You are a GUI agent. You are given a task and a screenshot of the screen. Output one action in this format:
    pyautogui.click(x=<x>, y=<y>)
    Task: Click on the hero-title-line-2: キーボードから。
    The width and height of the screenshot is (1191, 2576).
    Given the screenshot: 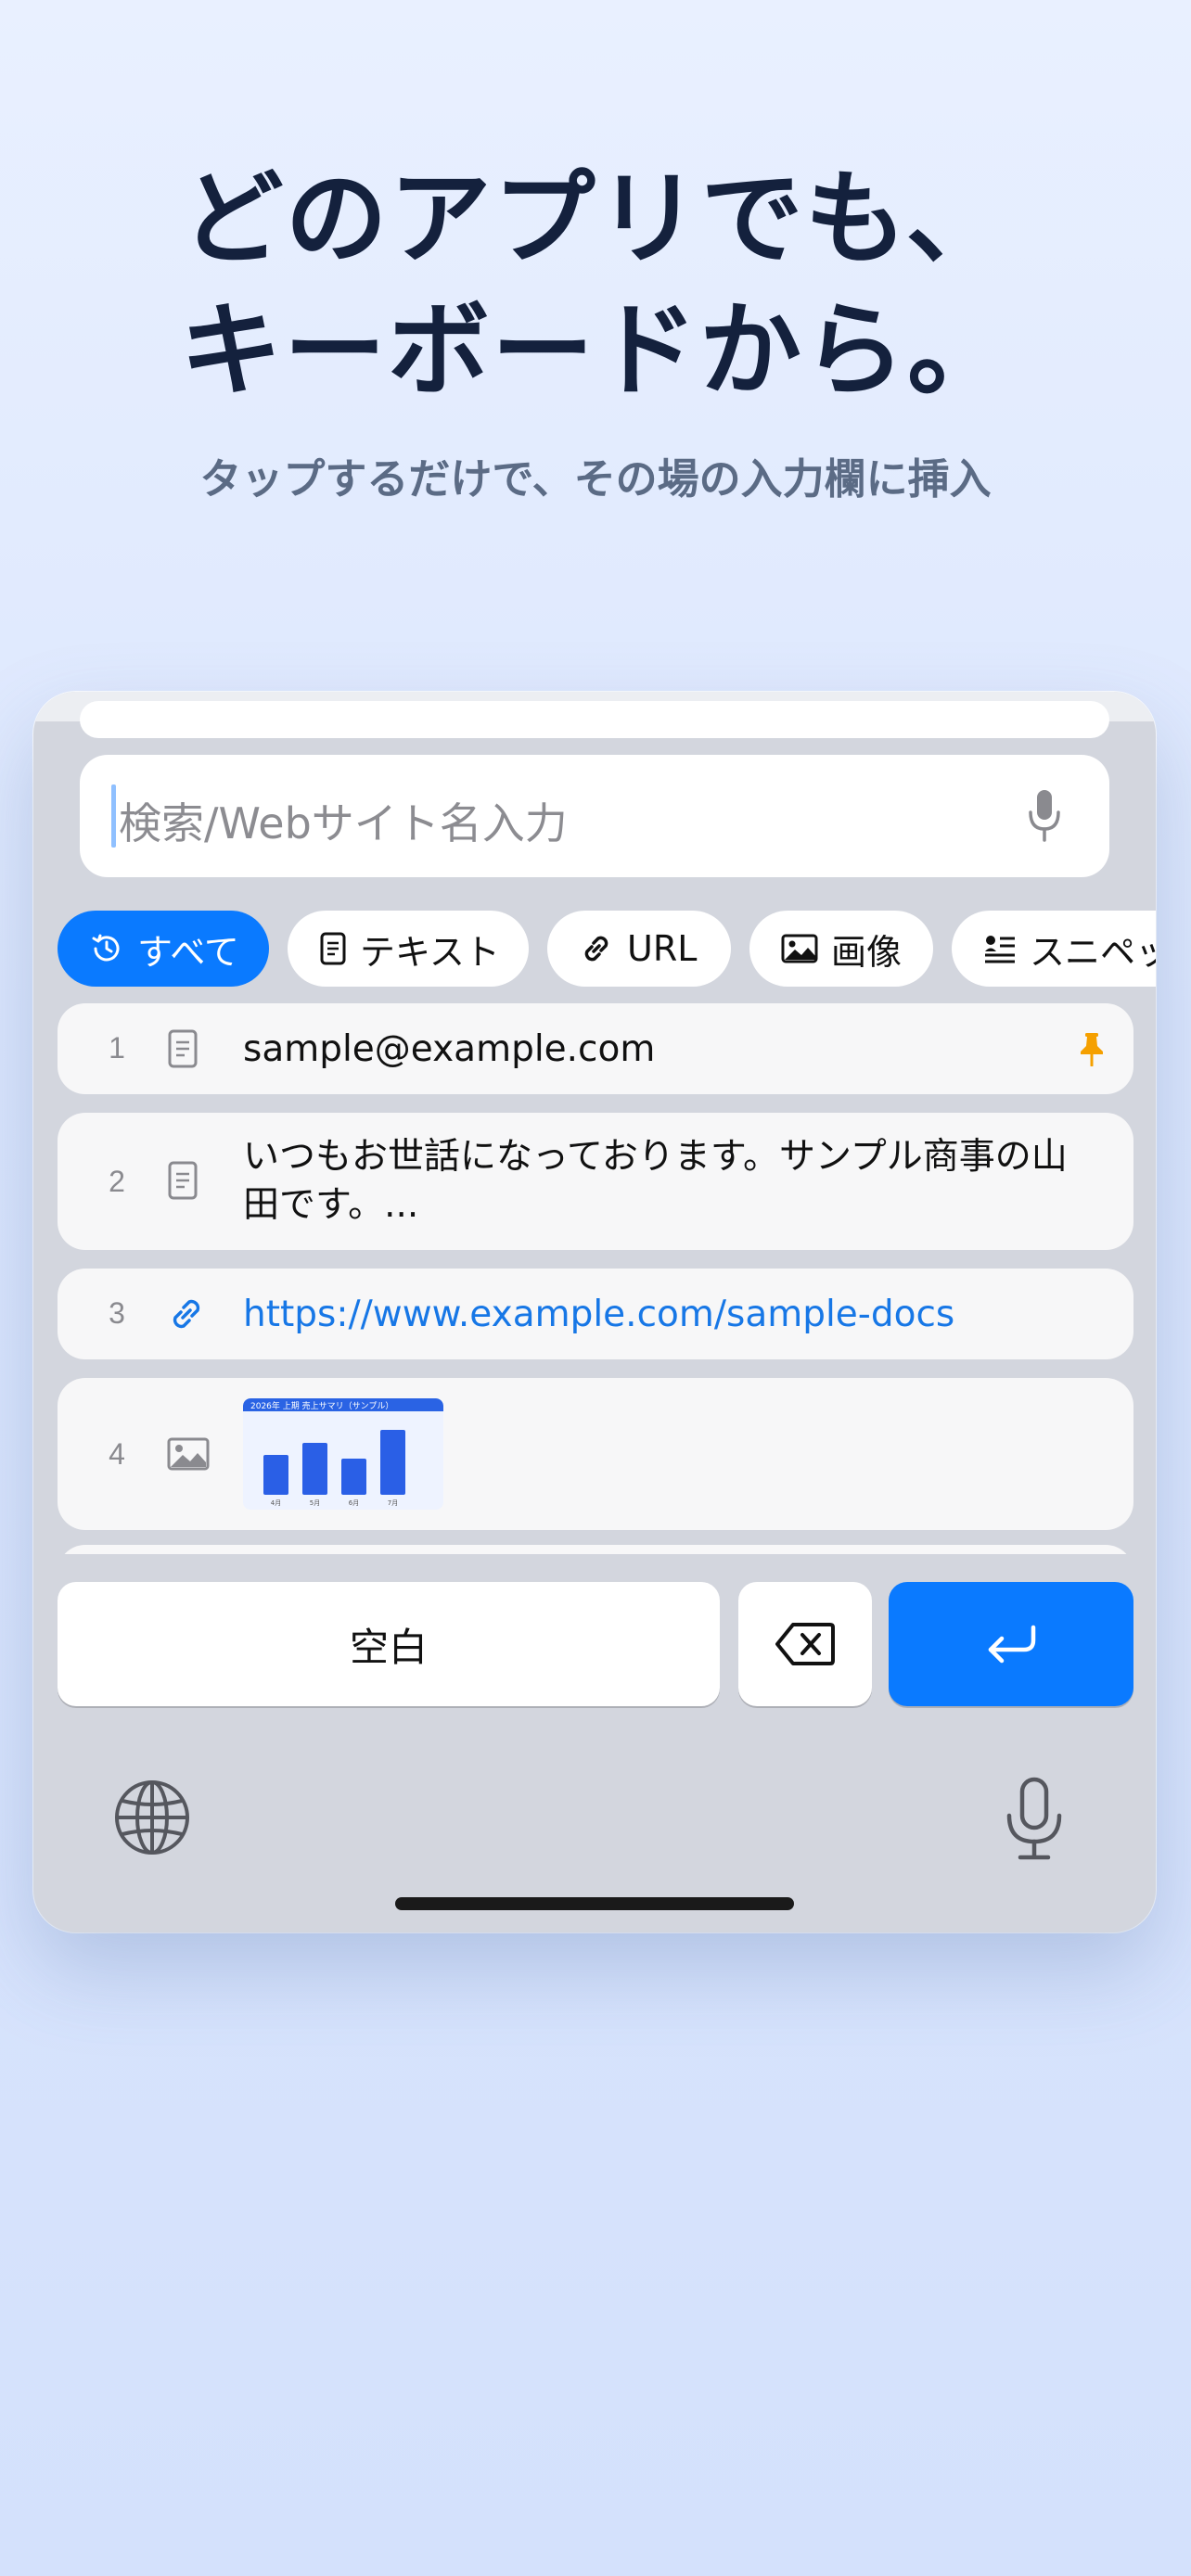 What is the action you would take?
    pyautogui.click(x=595, y=350)
    